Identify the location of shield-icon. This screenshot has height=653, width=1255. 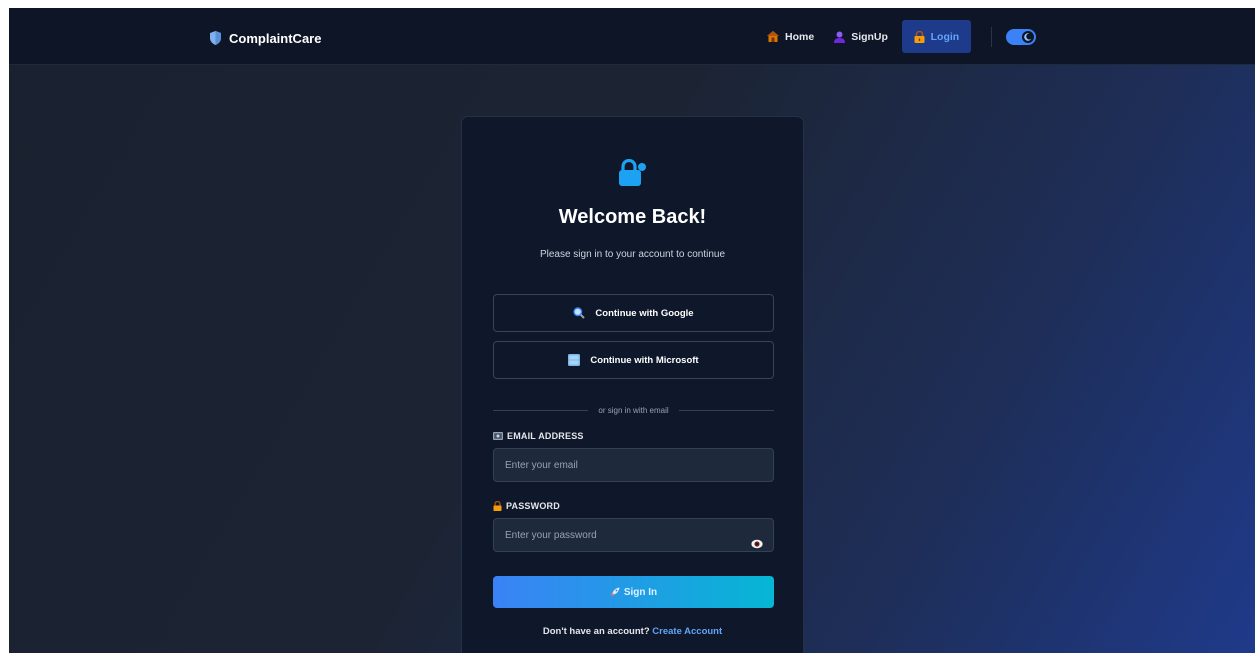
(215, 38).